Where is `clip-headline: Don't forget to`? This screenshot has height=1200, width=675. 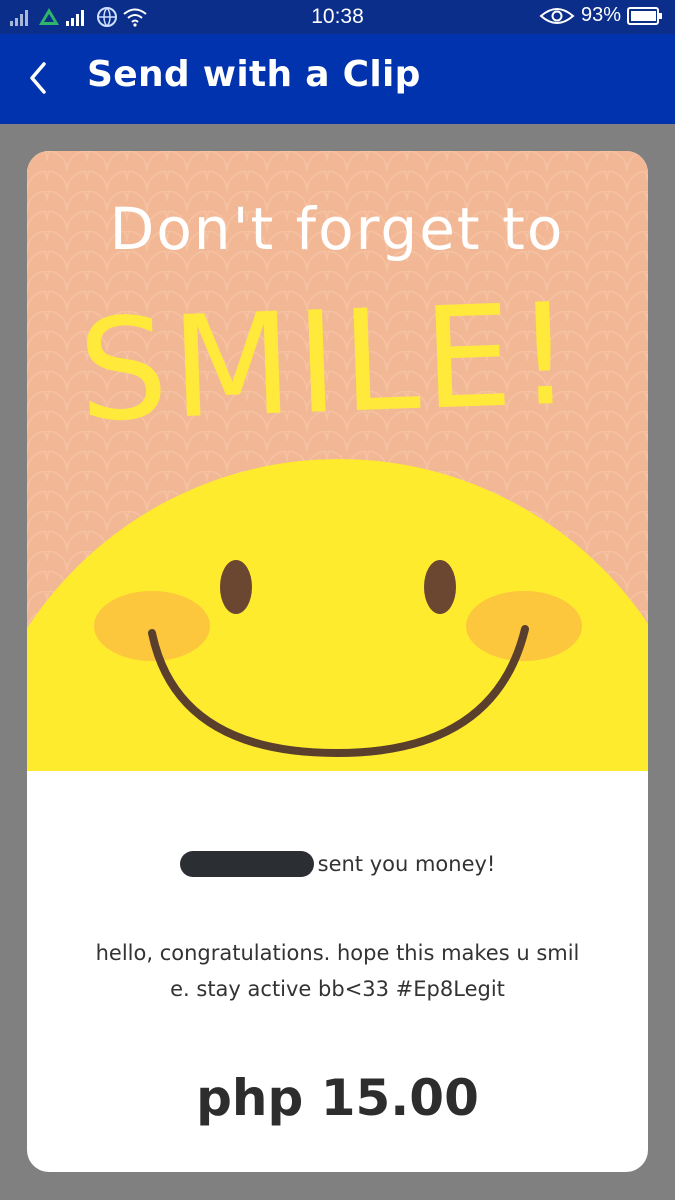
clip-headline: Don't forget to is located at coordinates (337, 229).